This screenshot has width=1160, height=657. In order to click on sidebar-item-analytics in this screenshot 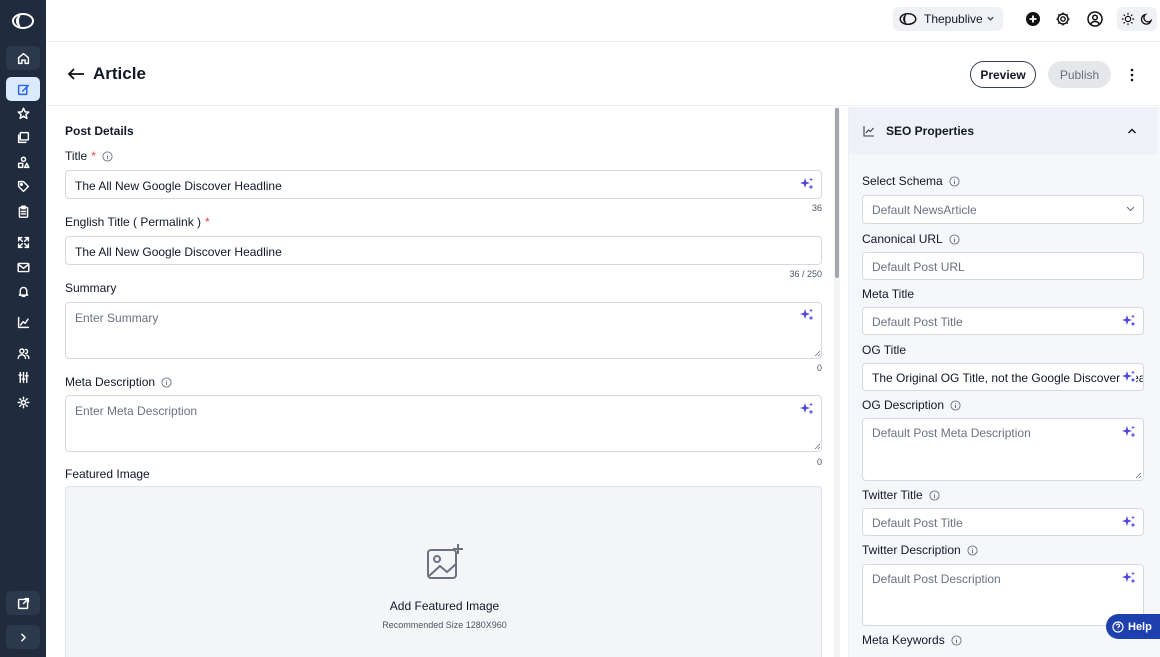, I will do `click(23, 322)`.